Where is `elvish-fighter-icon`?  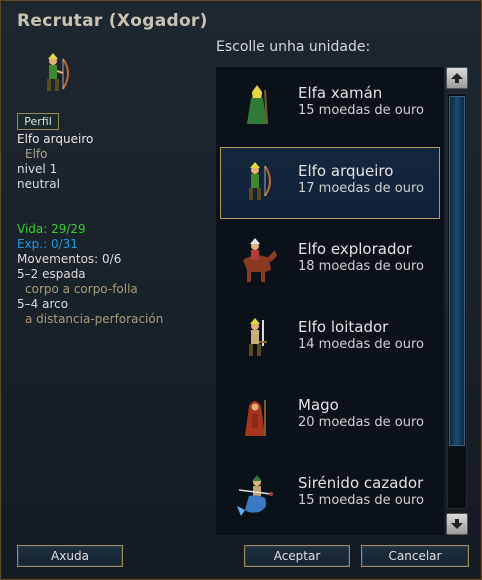 elvish-fighter-icon is located at coordinates (257, 339).